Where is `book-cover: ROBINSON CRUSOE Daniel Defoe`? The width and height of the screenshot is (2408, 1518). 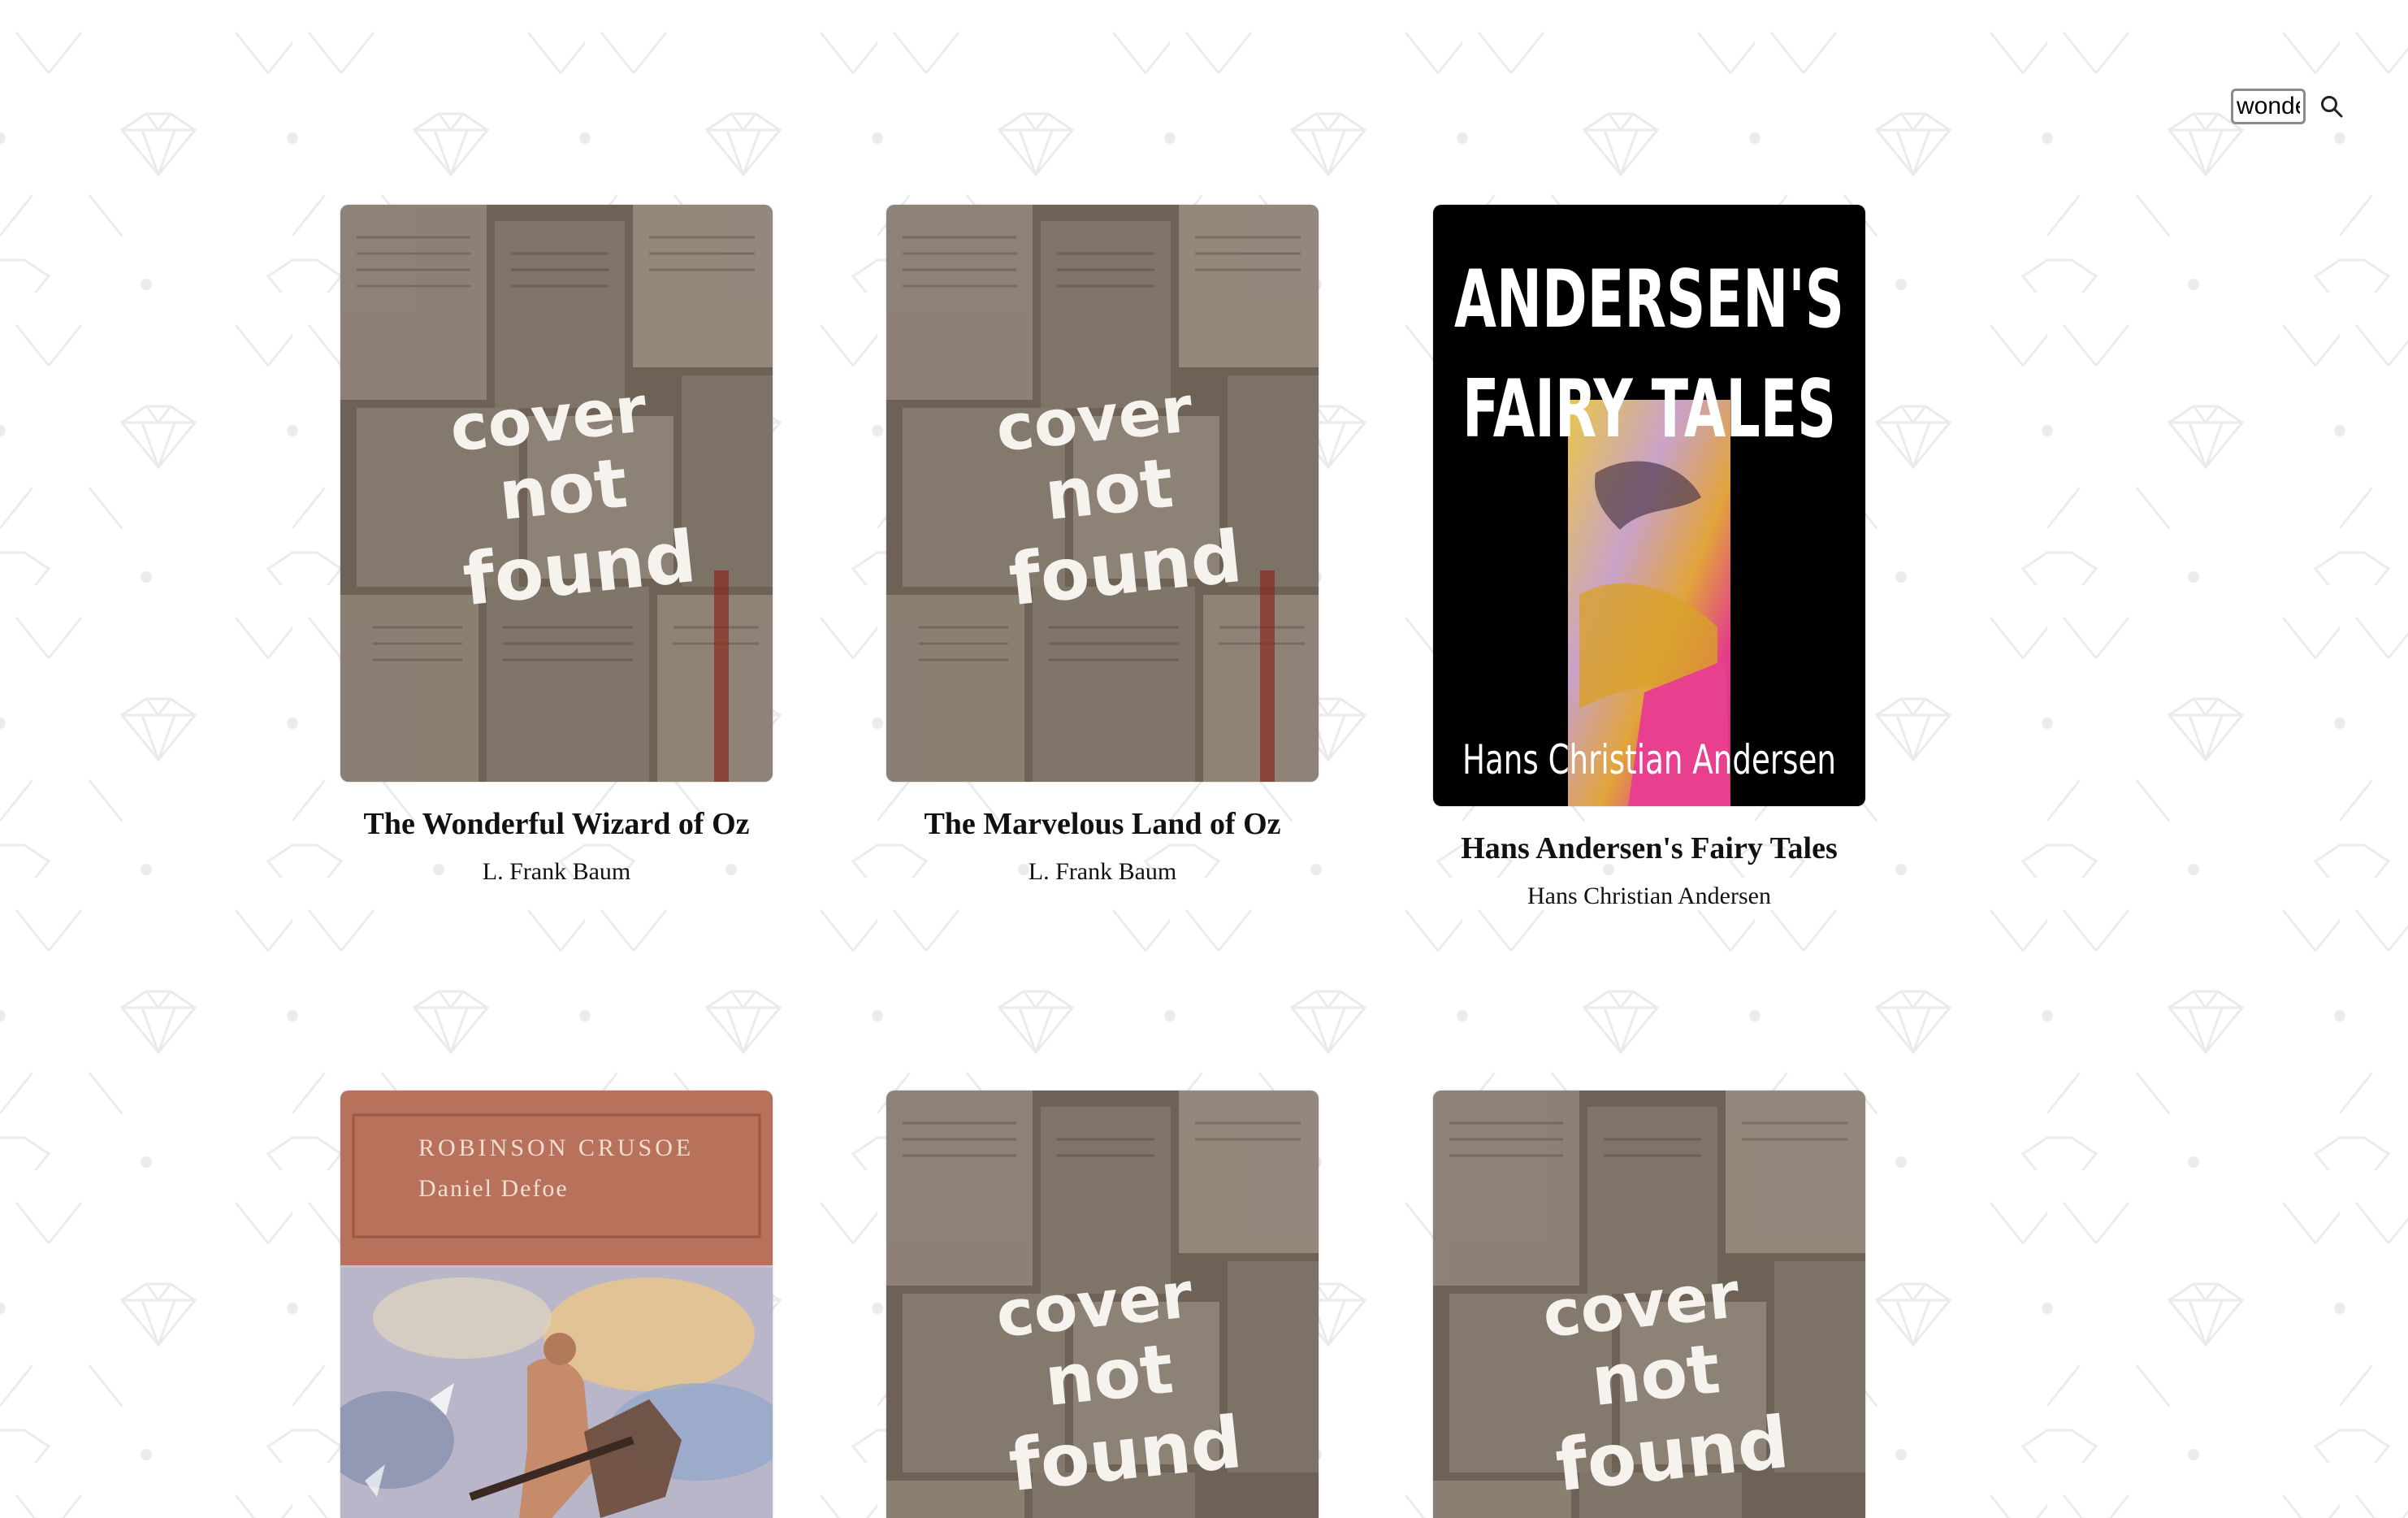
book-cover: ROBINSON CRUSOE Daniel Defoe is located at coordinates (556, 1304).